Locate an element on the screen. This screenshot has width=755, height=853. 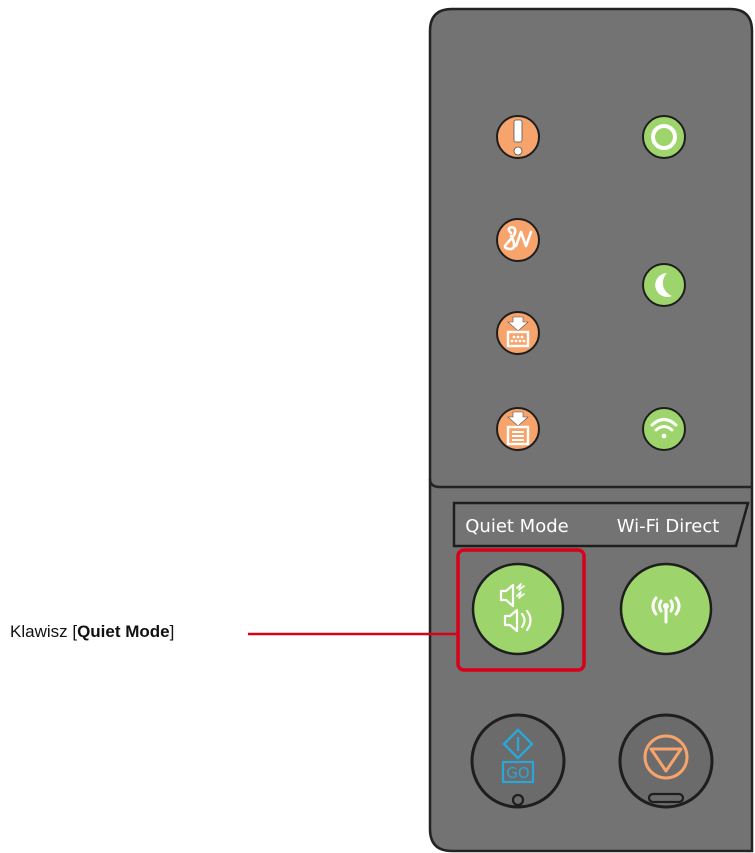
wifi-indicator is located at coordinates (664, 429).